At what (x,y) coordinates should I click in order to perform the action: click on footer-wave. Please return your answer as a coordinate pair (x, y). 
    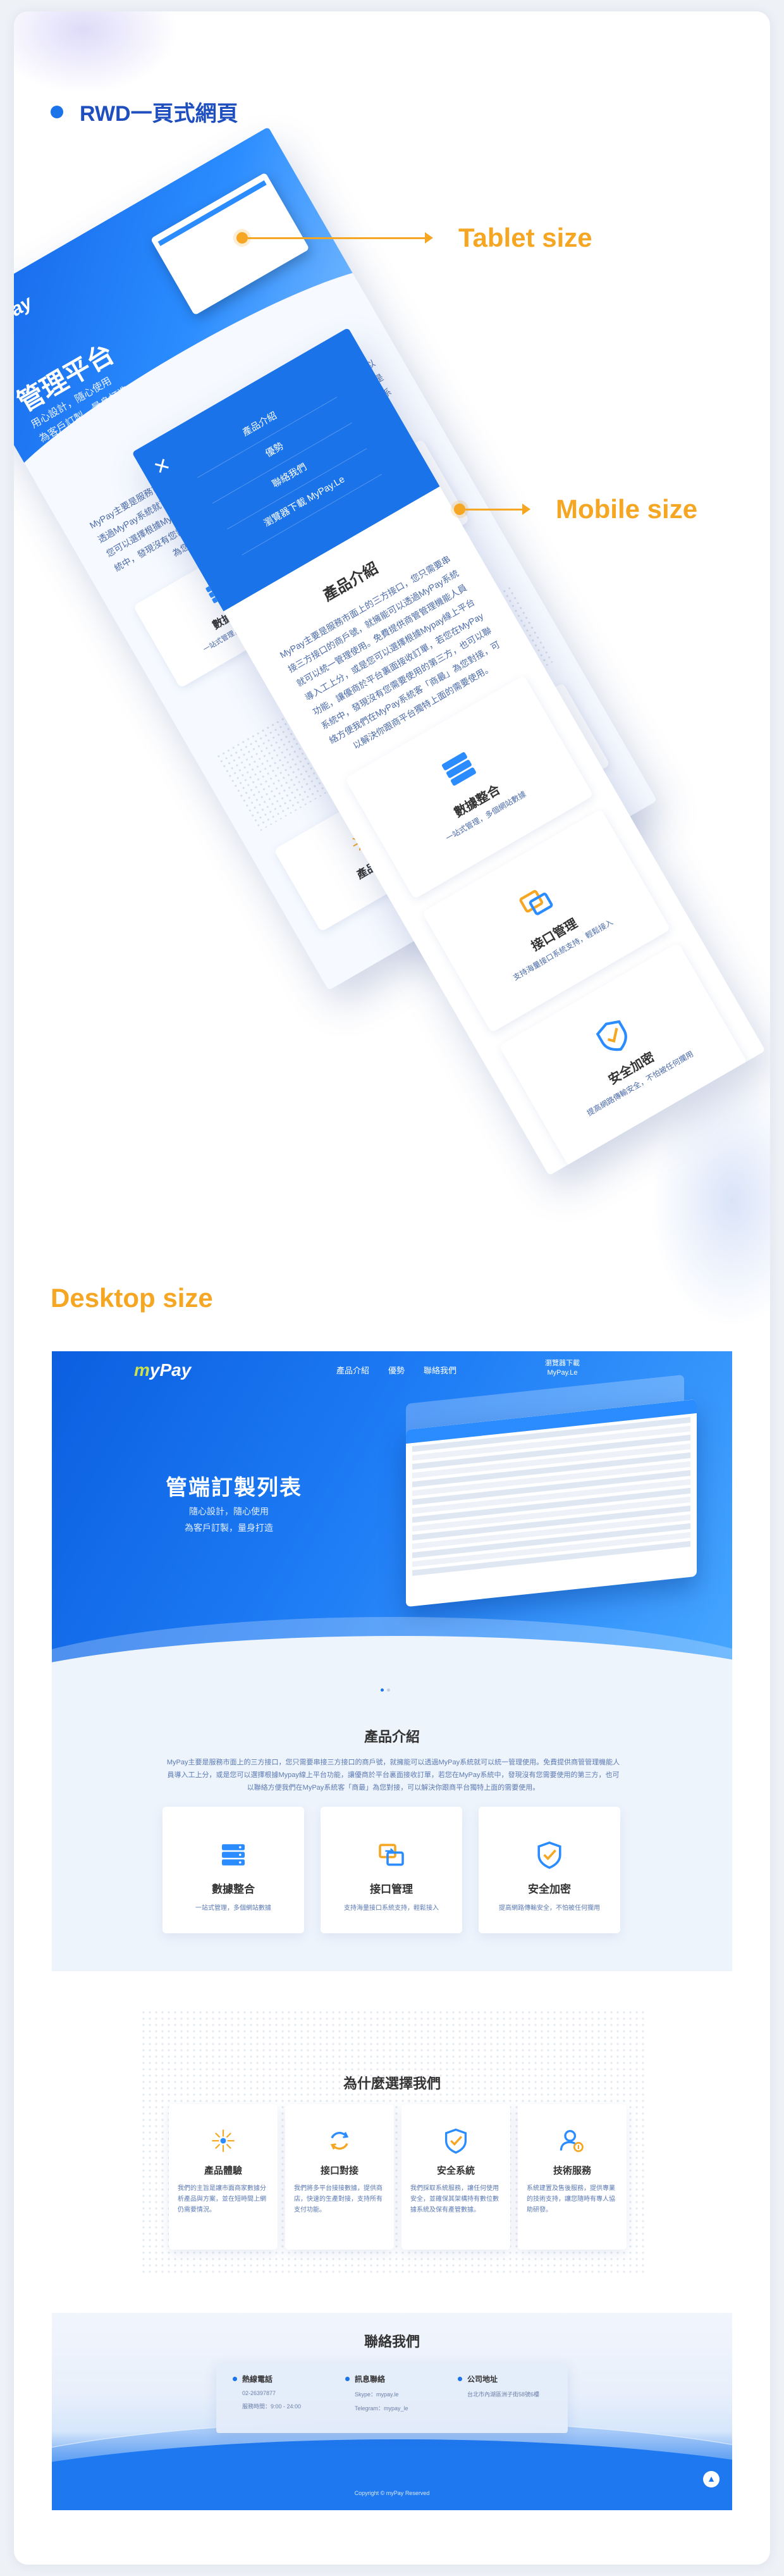
    Looking at the image, I should click on (392, 2474).